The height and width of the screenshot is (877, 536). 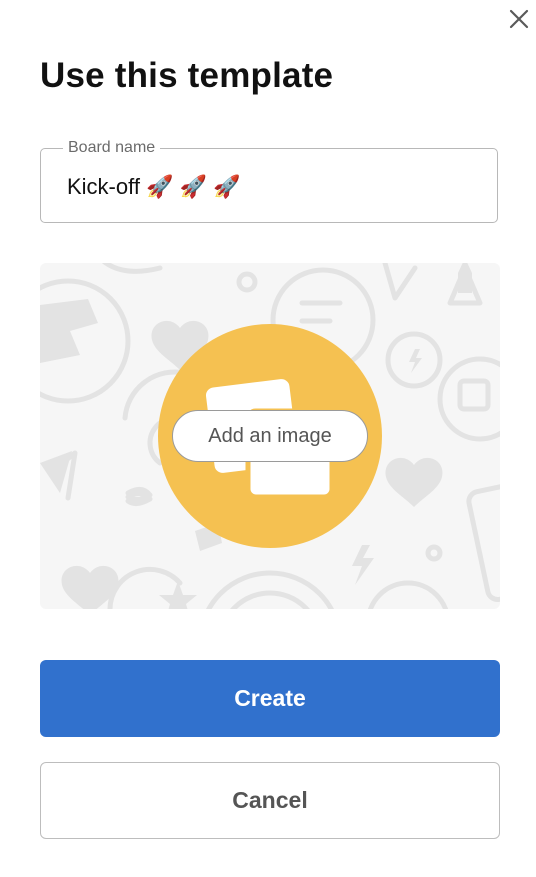 I want to click on dialog-title: Use this template, so click(x=187, y=75).